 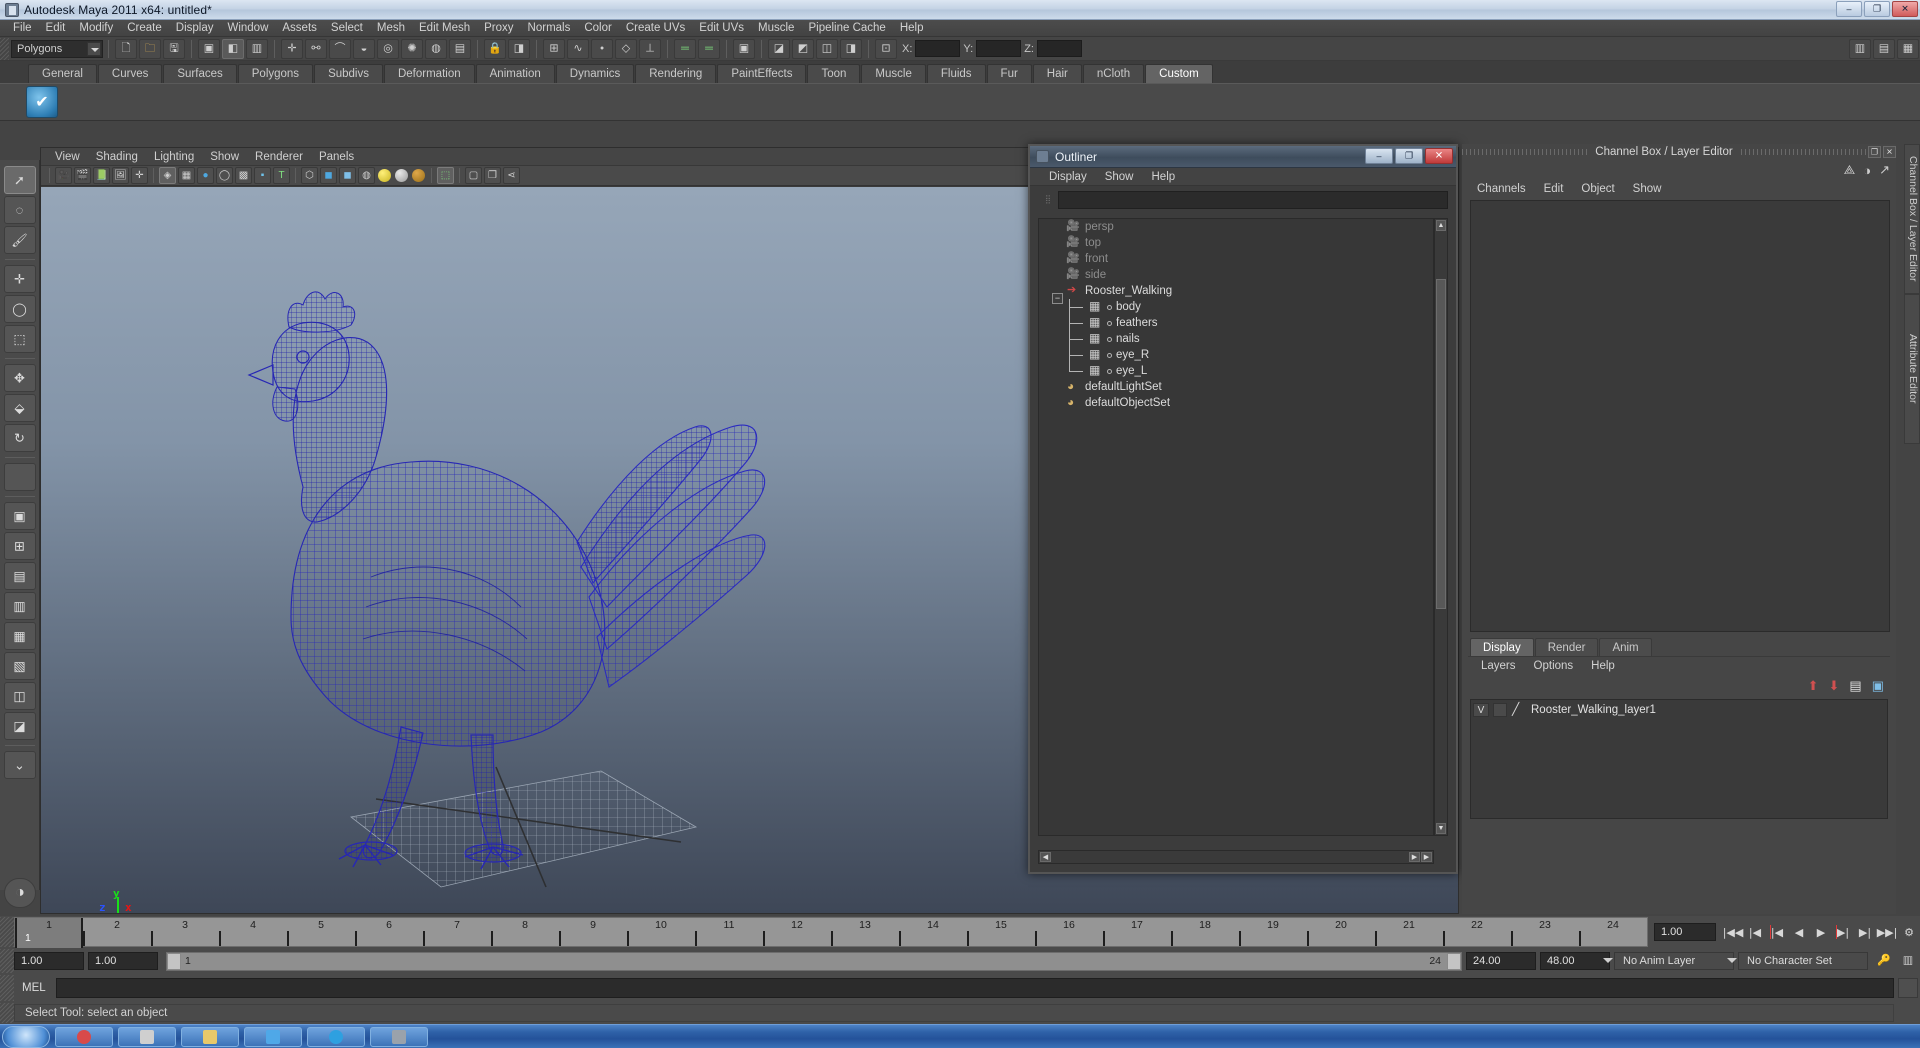 What do you see at coordinates (123, 961) in the screenshot?
I see `playback-start-time-field: 1.00` at bounding box center [123, 961].